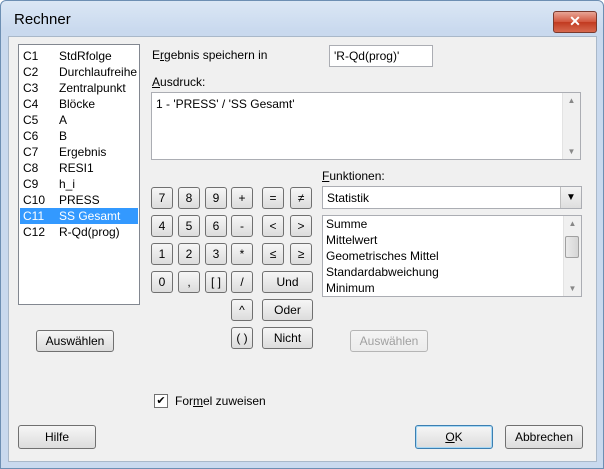  I want to click on key-button: [ ], so click(216, 282).